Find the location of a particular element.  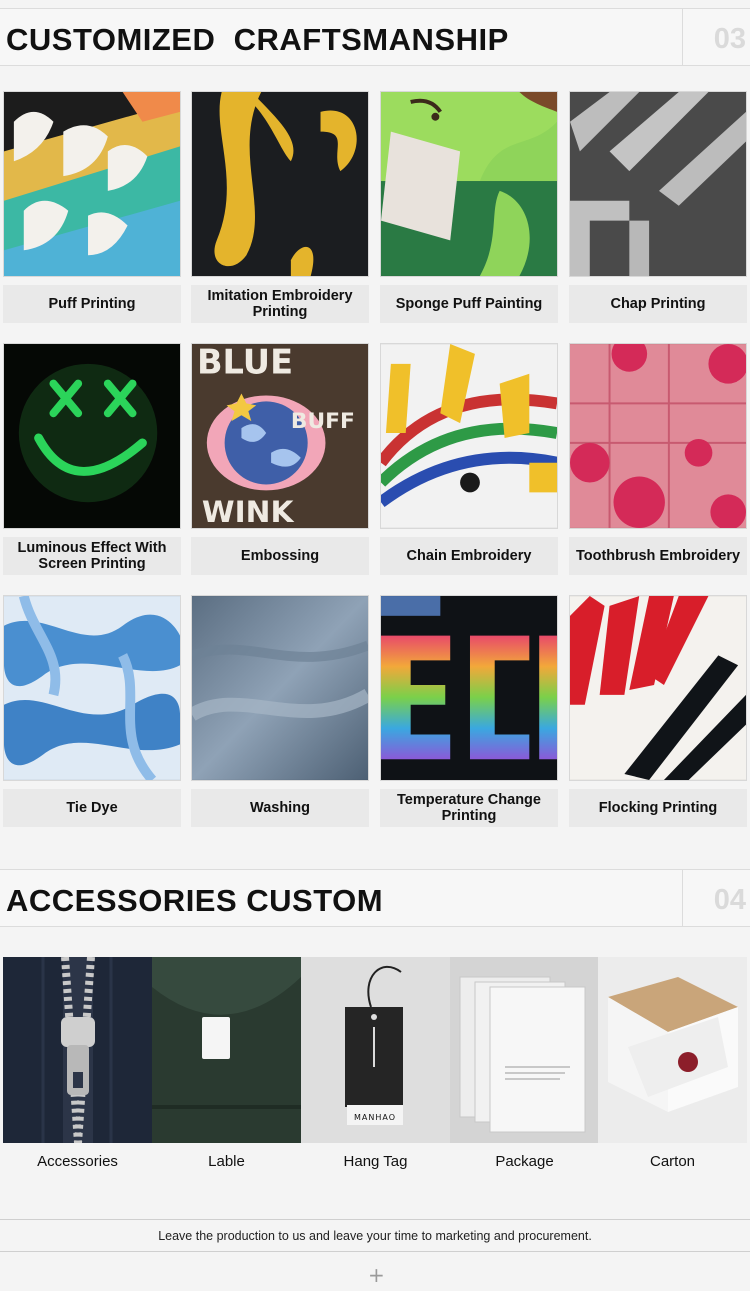

craft-tile-sponge-puff: Sponge Puff Painting is located at coordinates (469, 207).